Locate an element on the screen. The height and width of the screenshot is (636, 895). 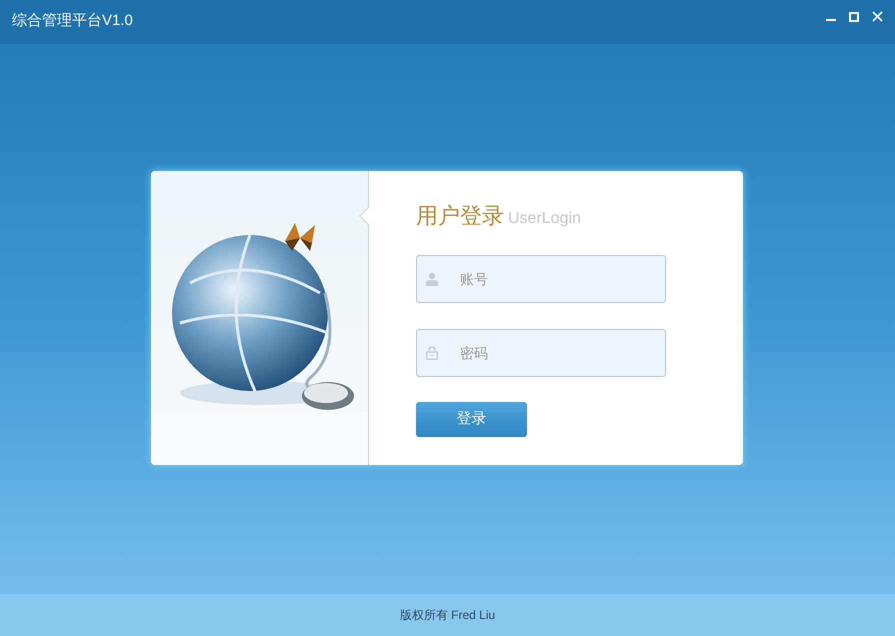
close-icon is located at coordinates (877, 16).